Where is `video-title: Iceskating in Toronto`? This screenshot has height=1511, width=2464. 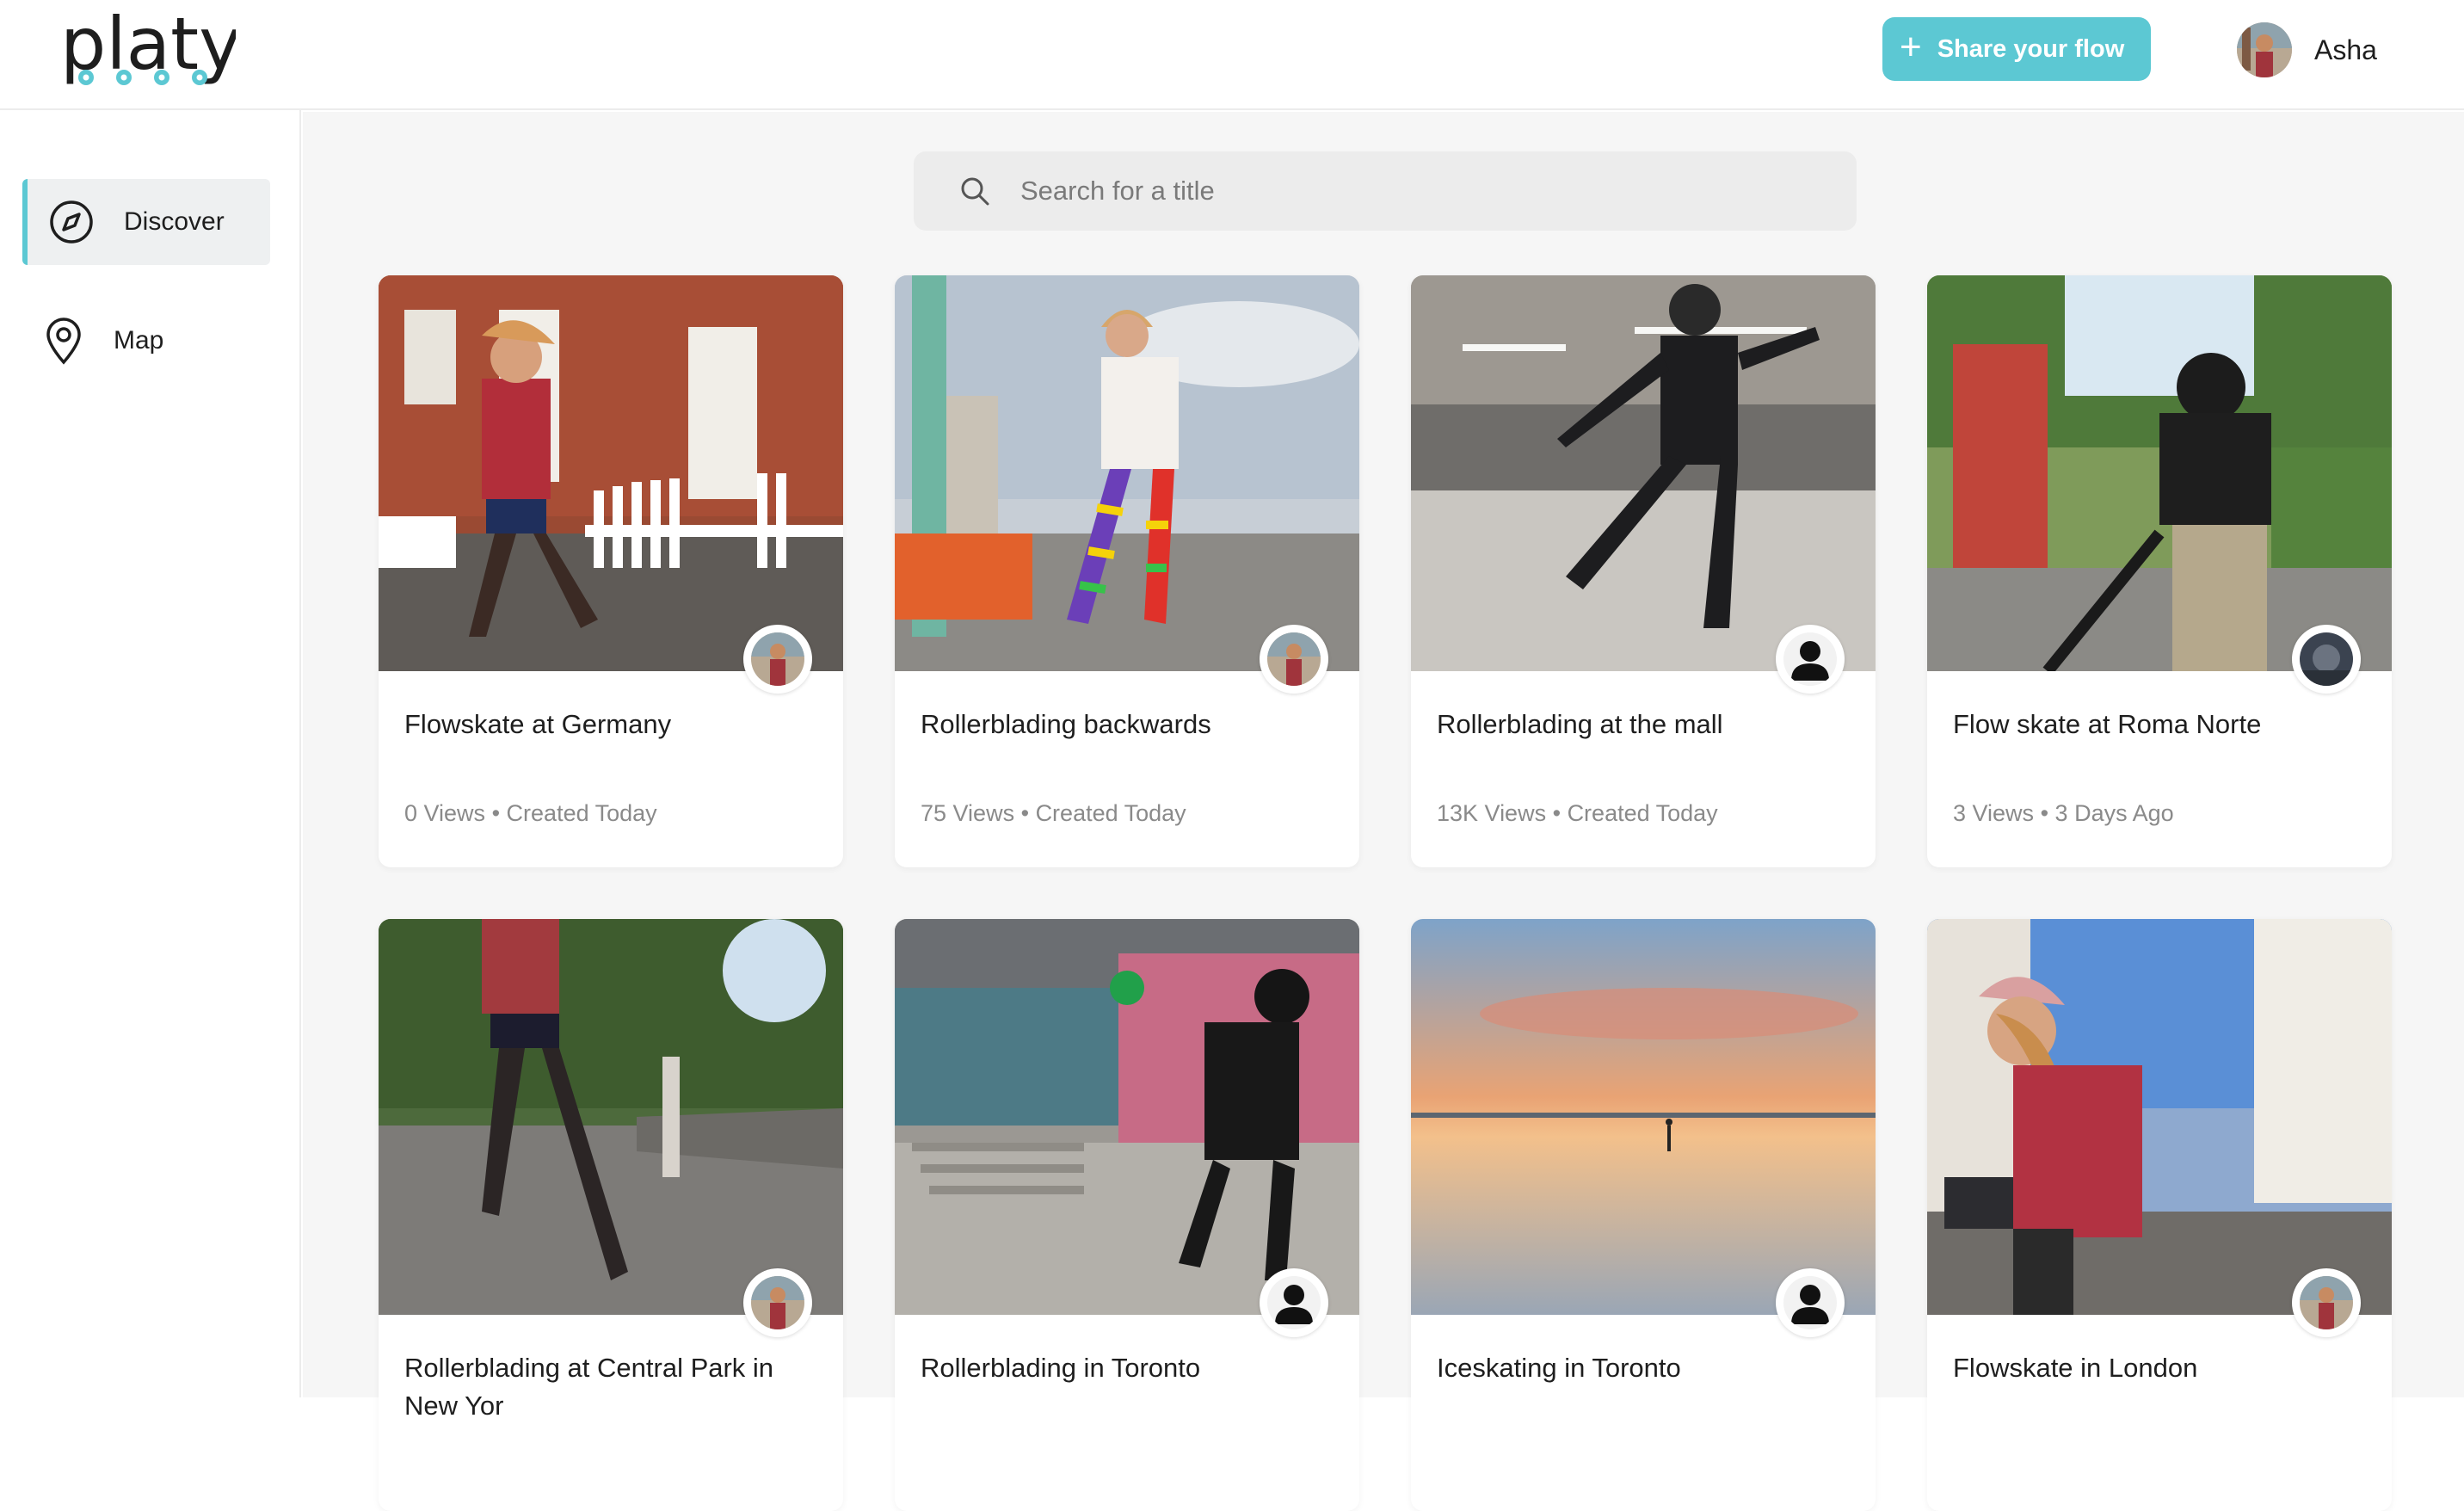 video-title: Iceskating in Toronto is located at coordinates (1639, 1368).